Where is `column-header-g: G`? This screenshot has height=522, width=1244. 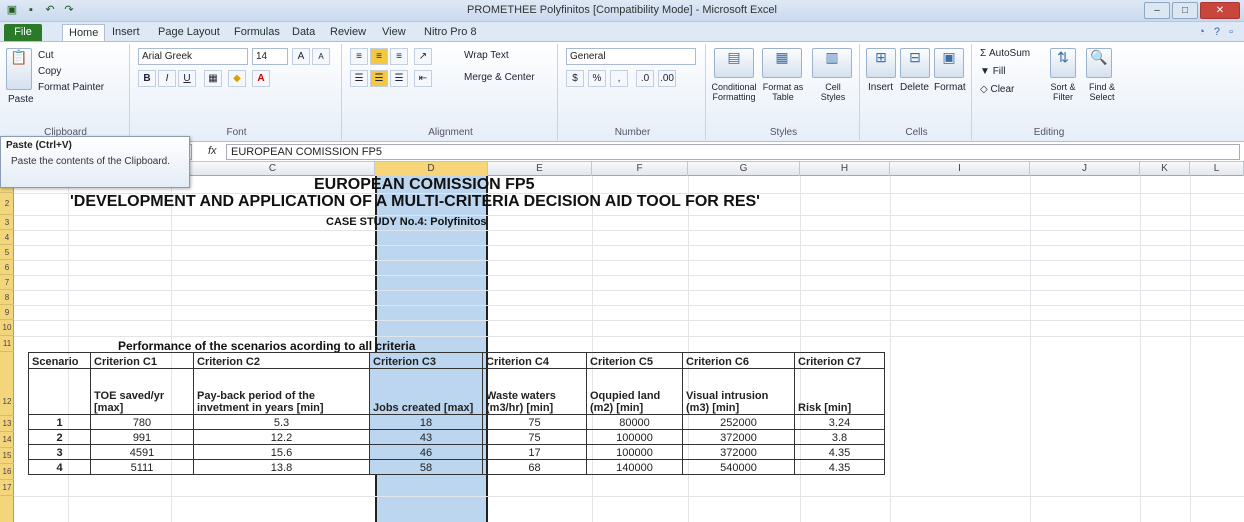
column-header-g: G is located at coordinates (744, 169).